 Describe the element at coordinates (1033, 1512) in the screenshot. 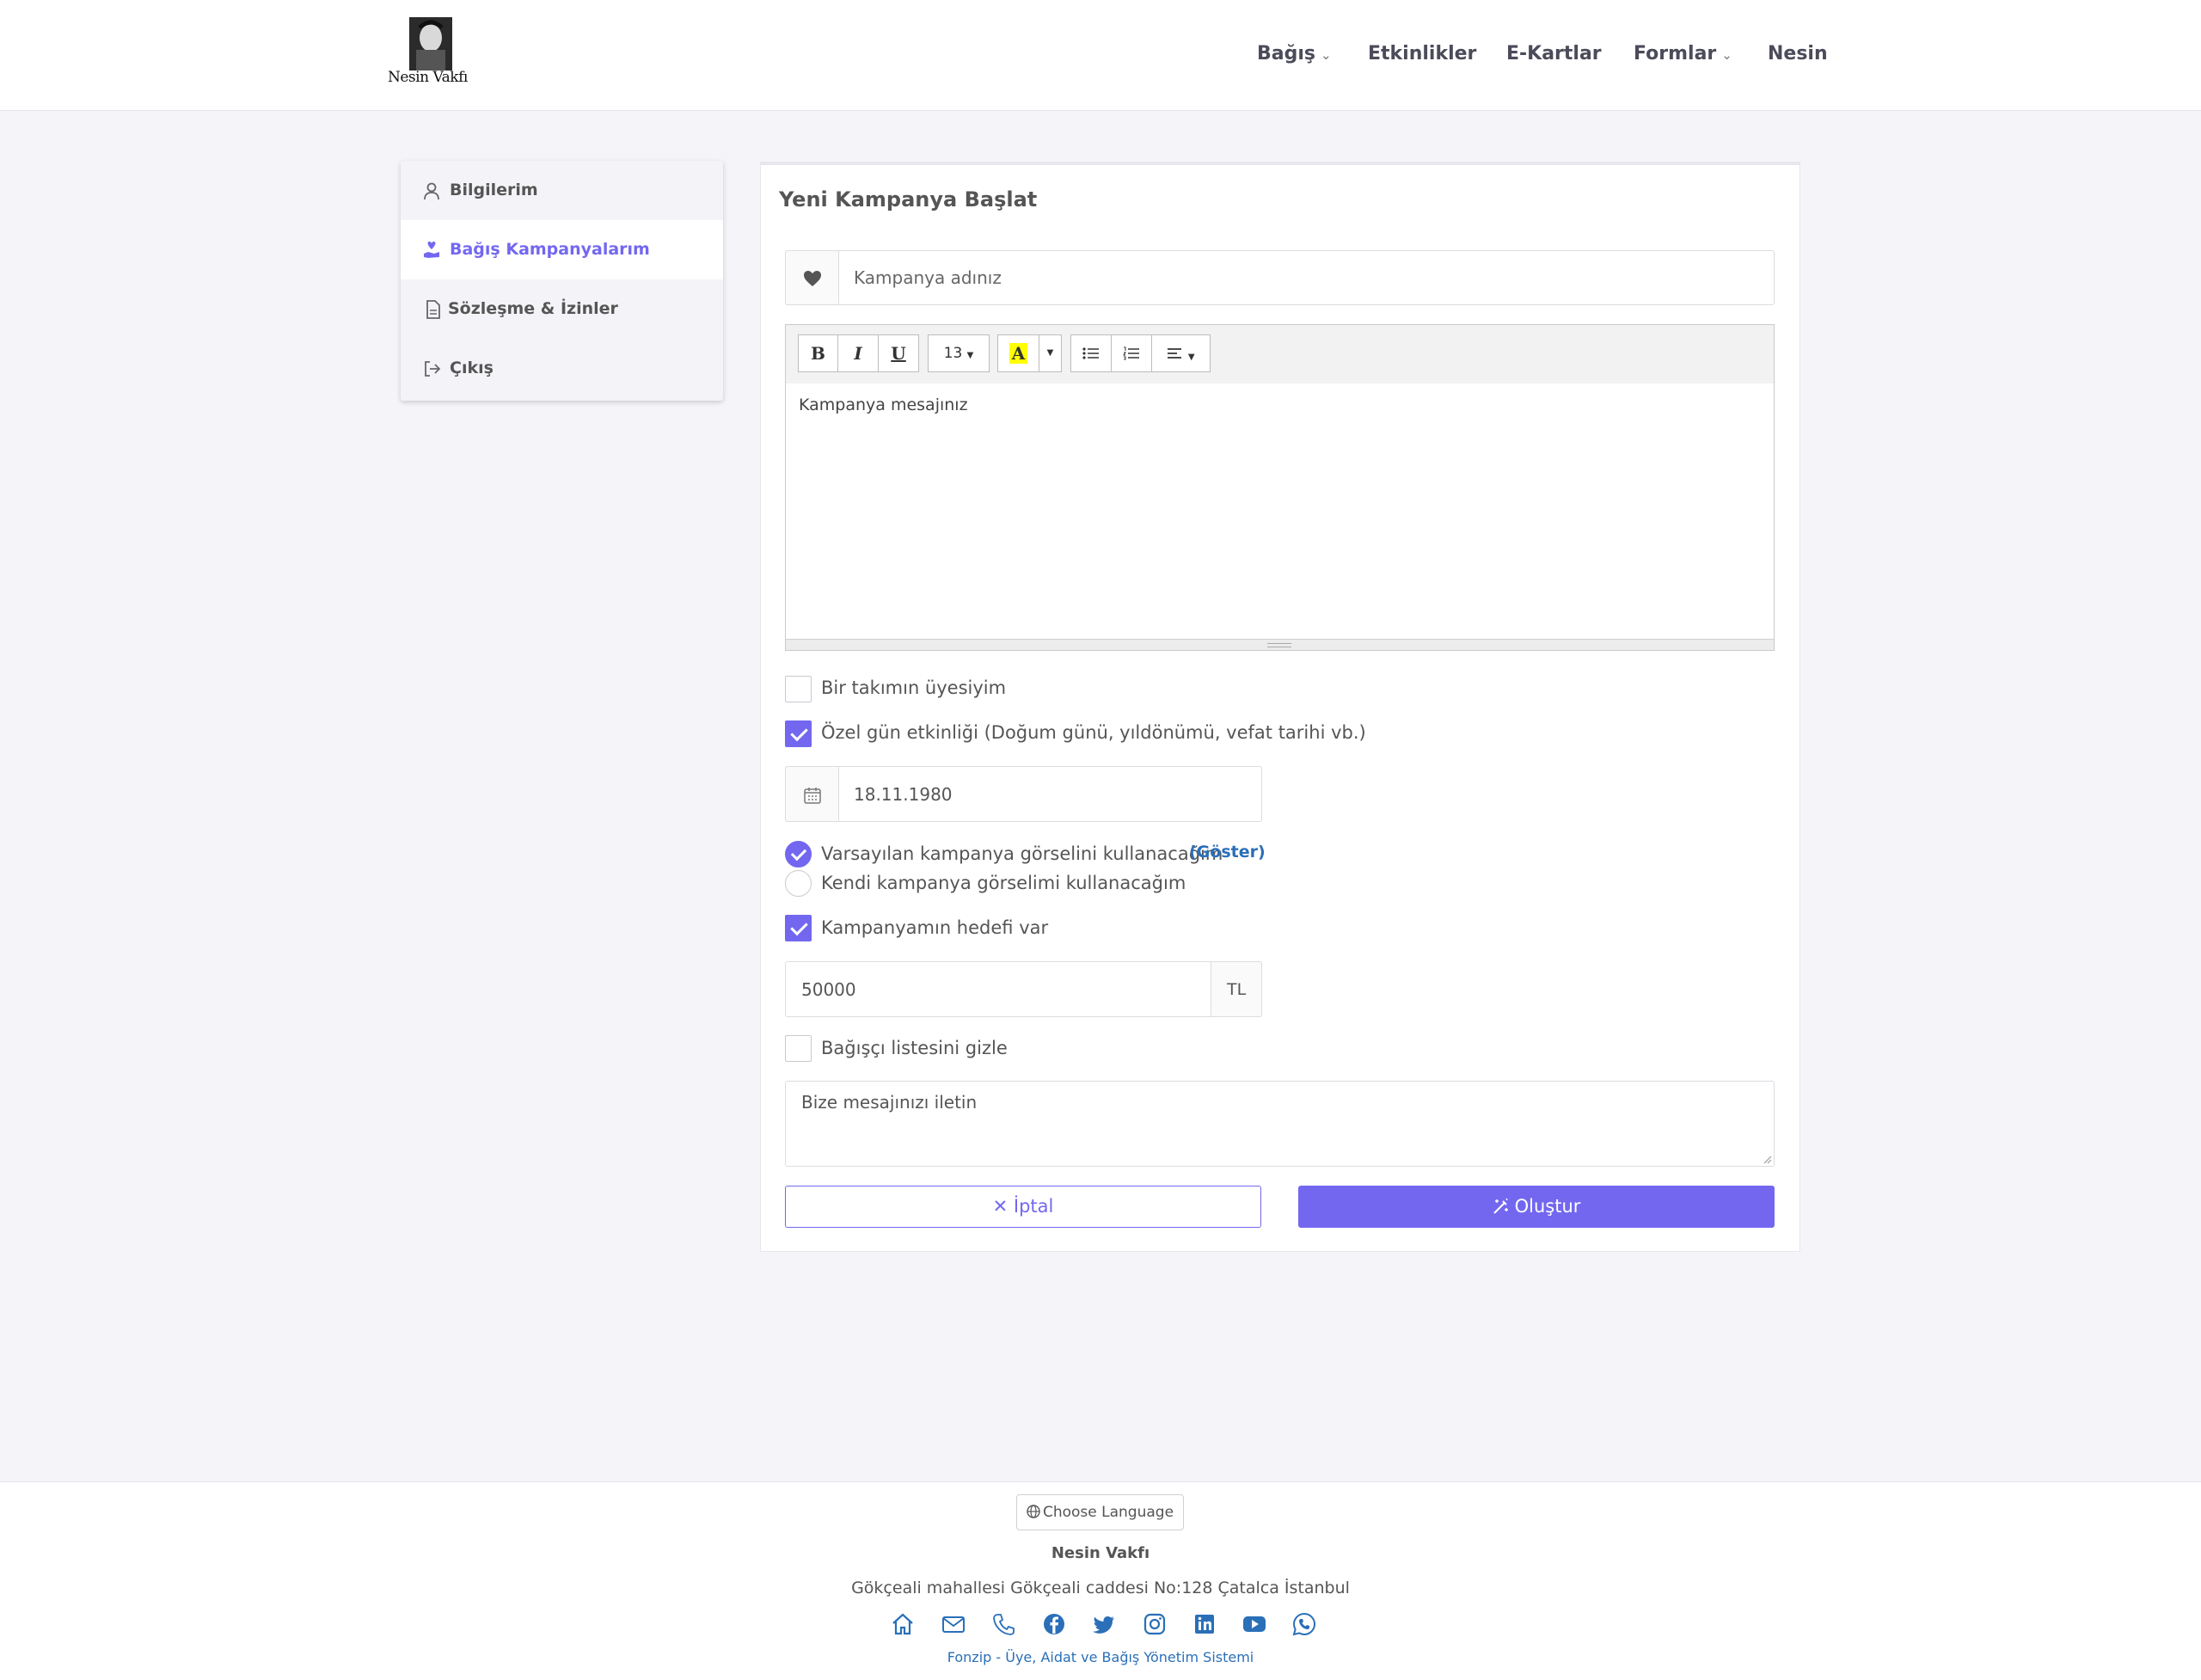

I see `globe-icon` at that location.